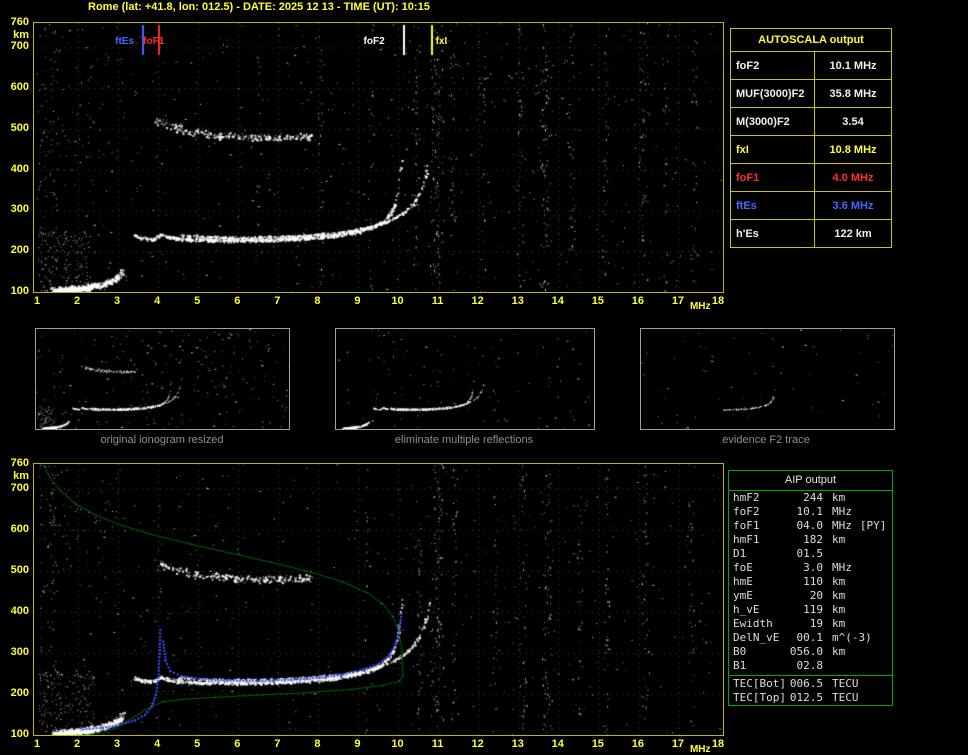  Describe the element at coordinates (845, 683) in the screenshot. I see `aip-param-unit: TECU` at that location.